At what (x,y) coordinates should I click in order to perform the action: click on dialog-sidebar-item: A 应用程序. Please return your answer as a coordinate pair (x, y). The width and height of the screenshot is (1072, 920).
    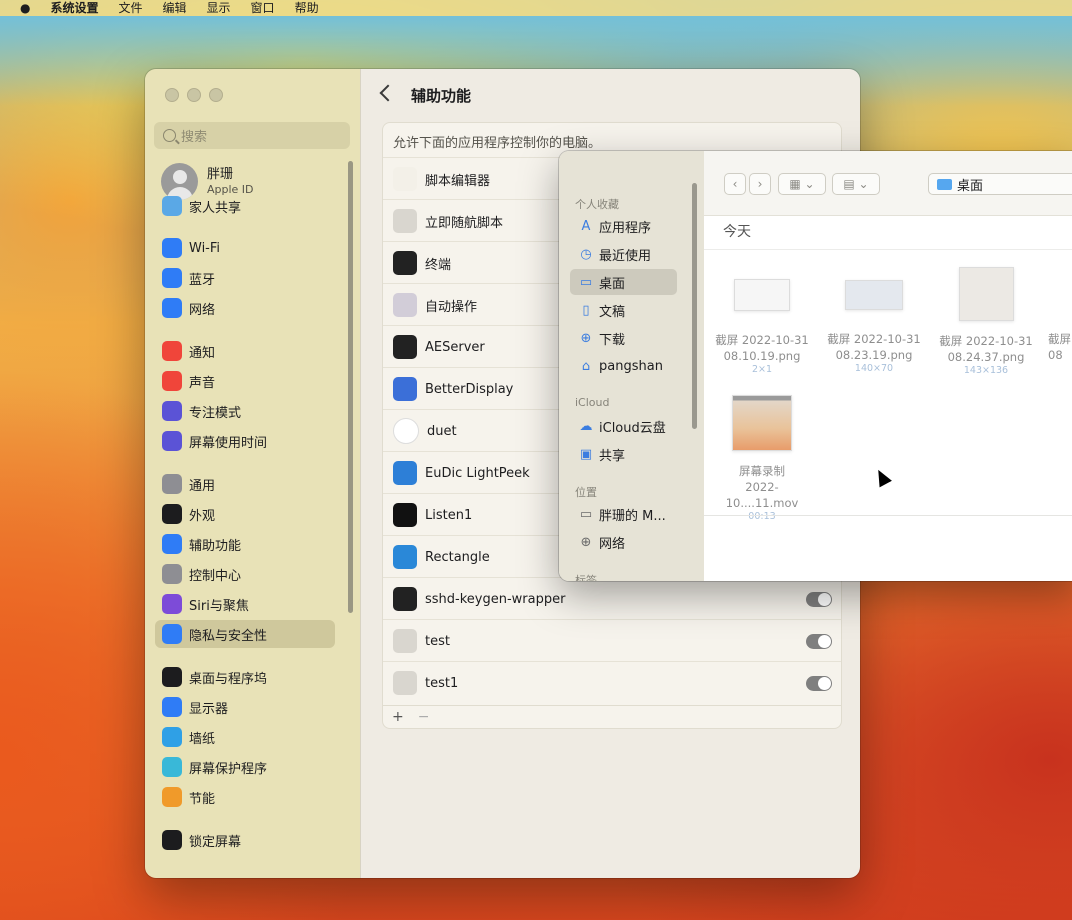
    Looking at the image, I should click on (623, 226).